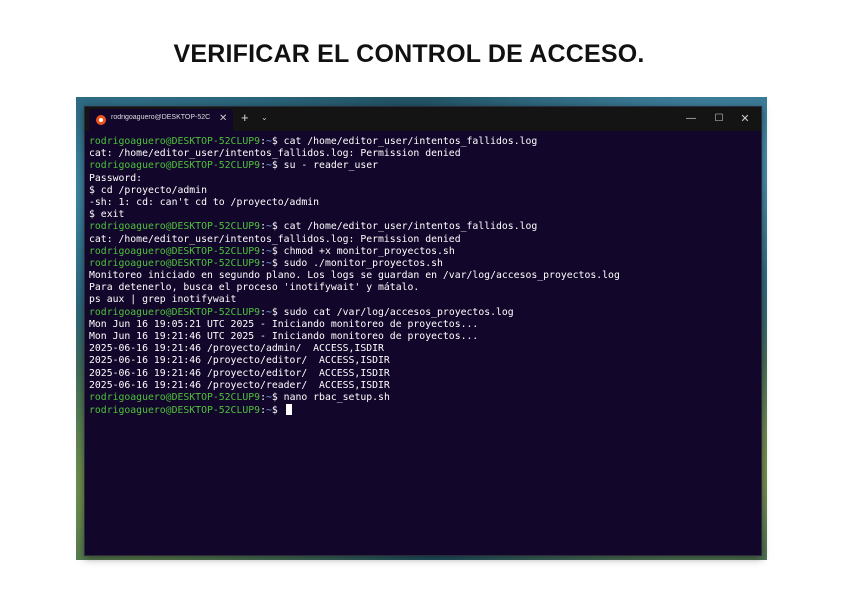 This screenshot has width=843, height=597. What do you see at coordinates (163, 300) in the screenshot?
I see `output-text: ps aux | grep inotifywait` at bounding box center [163, 300].